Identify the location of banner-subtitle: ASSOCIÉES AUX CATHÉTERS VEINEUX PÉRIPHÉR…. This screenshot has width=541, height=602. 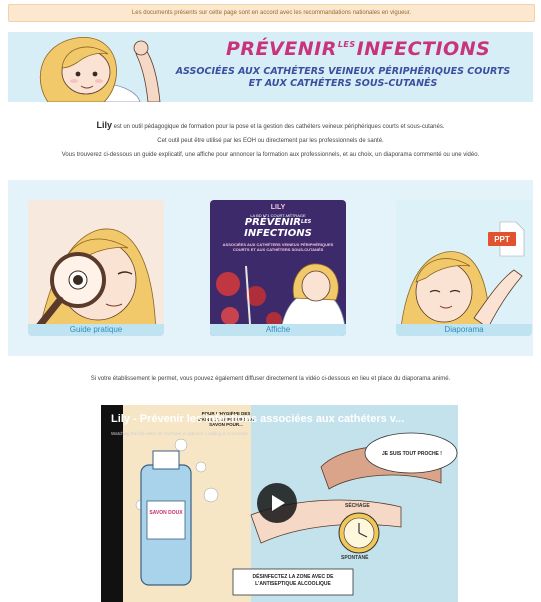
(343, 78).